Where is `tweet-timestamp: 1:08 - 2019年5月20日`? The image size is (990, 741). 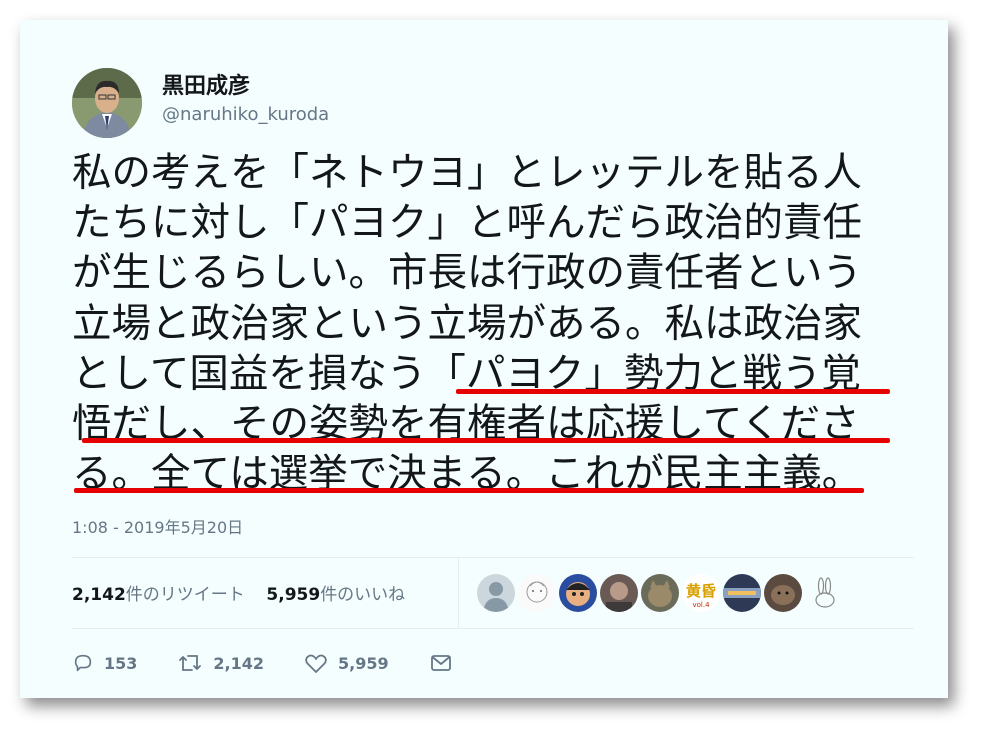 tweet-timestamp: 1:08 - 2019年5月20日 is located at coordinates (157, 526).